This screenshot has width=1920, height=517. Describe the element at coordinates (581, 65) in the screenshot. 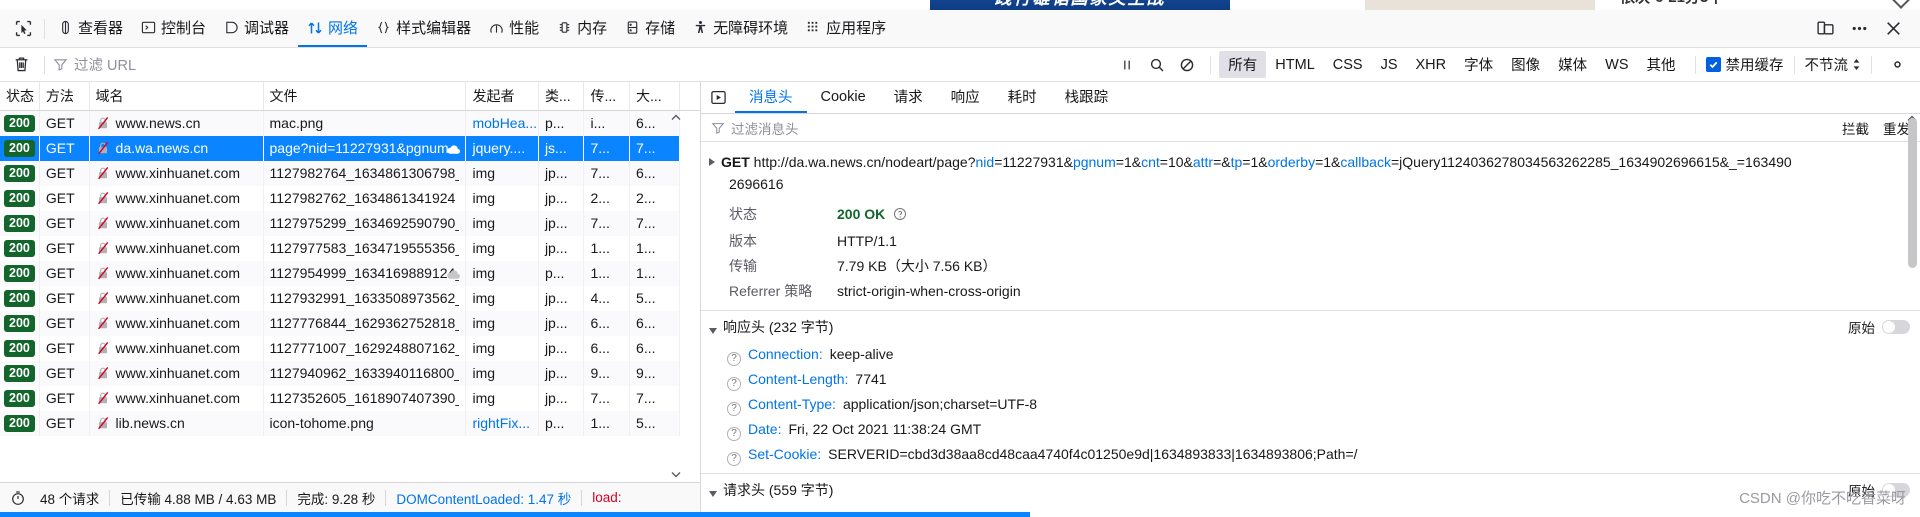

I see `filter-url-input: 过滤 URL` at that location.